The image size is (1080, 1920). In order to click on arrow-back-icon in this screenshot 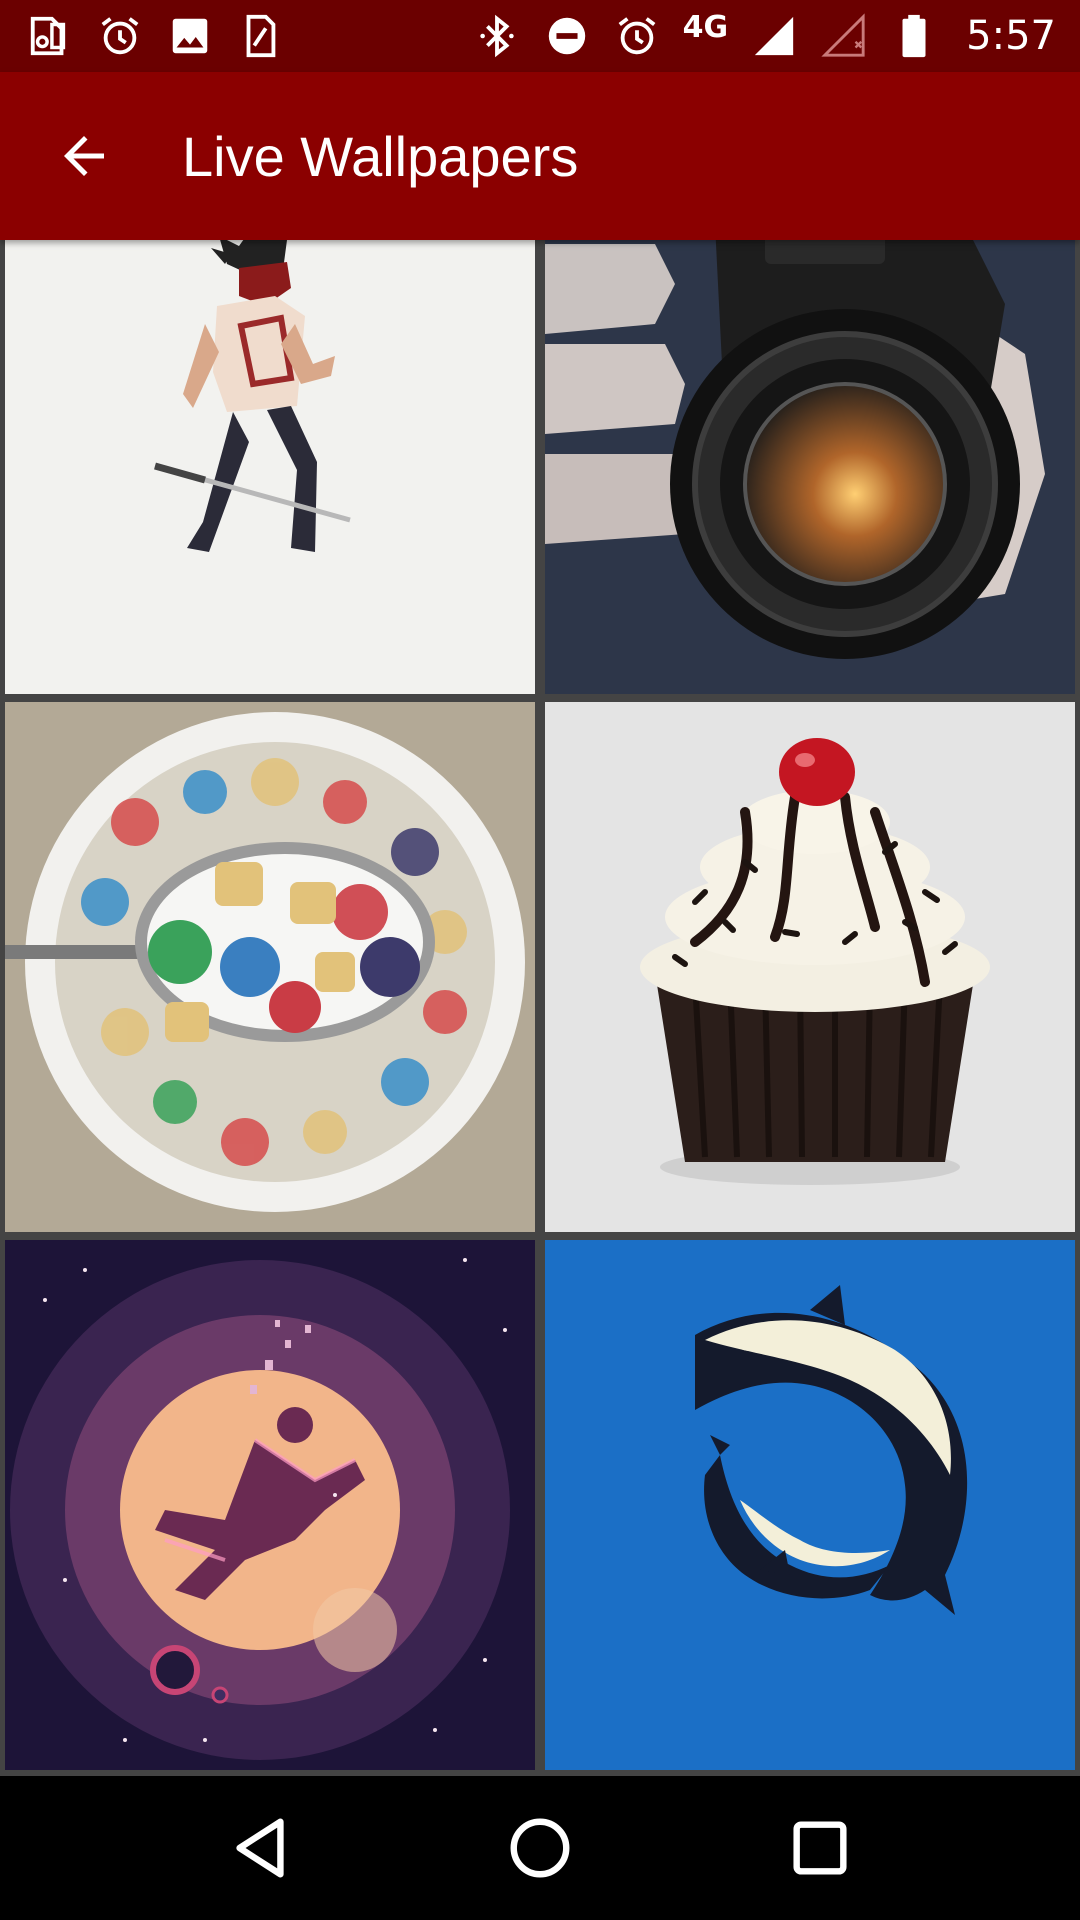, I will do `click(84, 156)`.